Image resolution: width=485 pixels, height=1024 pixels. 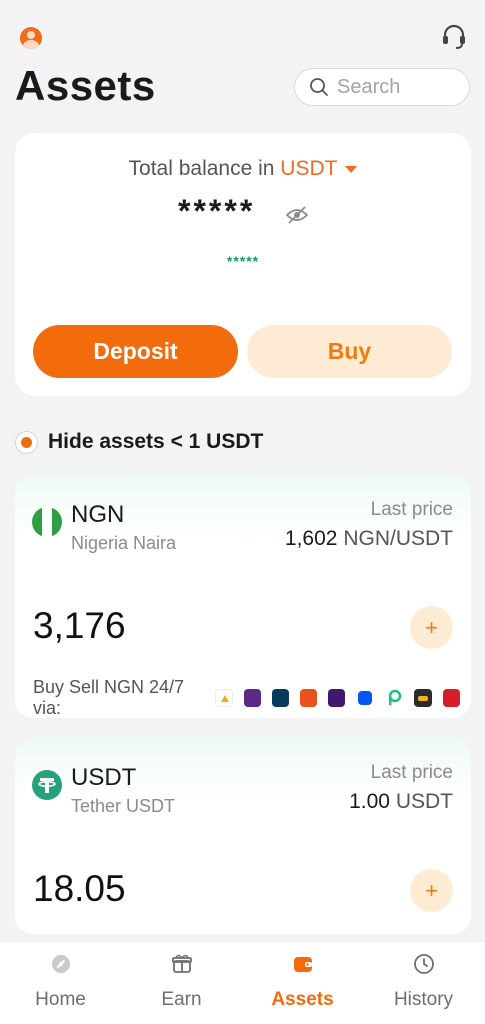 I want to click on bottom-nav: Home Earn Assets History, so click(x=242, y=982).